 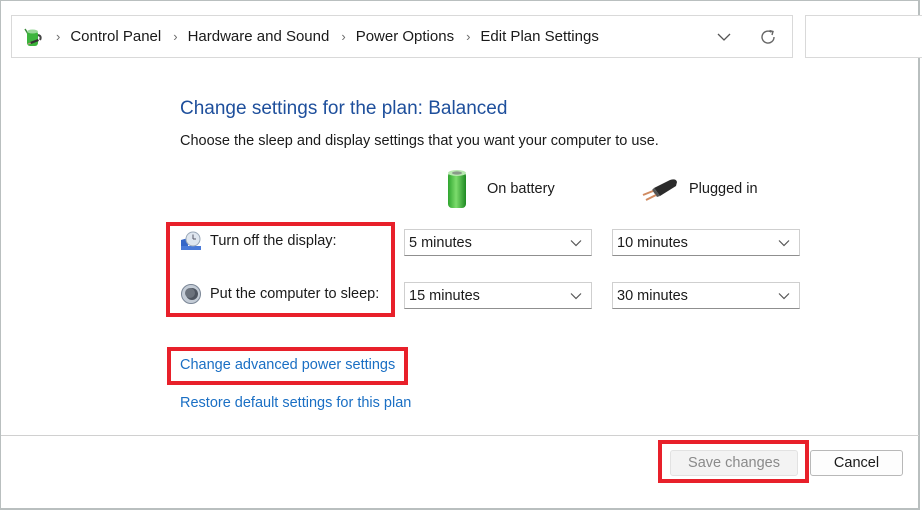 I want to click on restore-default-settings-link: Restore default settings for this plan, so click(x=295, y=403).